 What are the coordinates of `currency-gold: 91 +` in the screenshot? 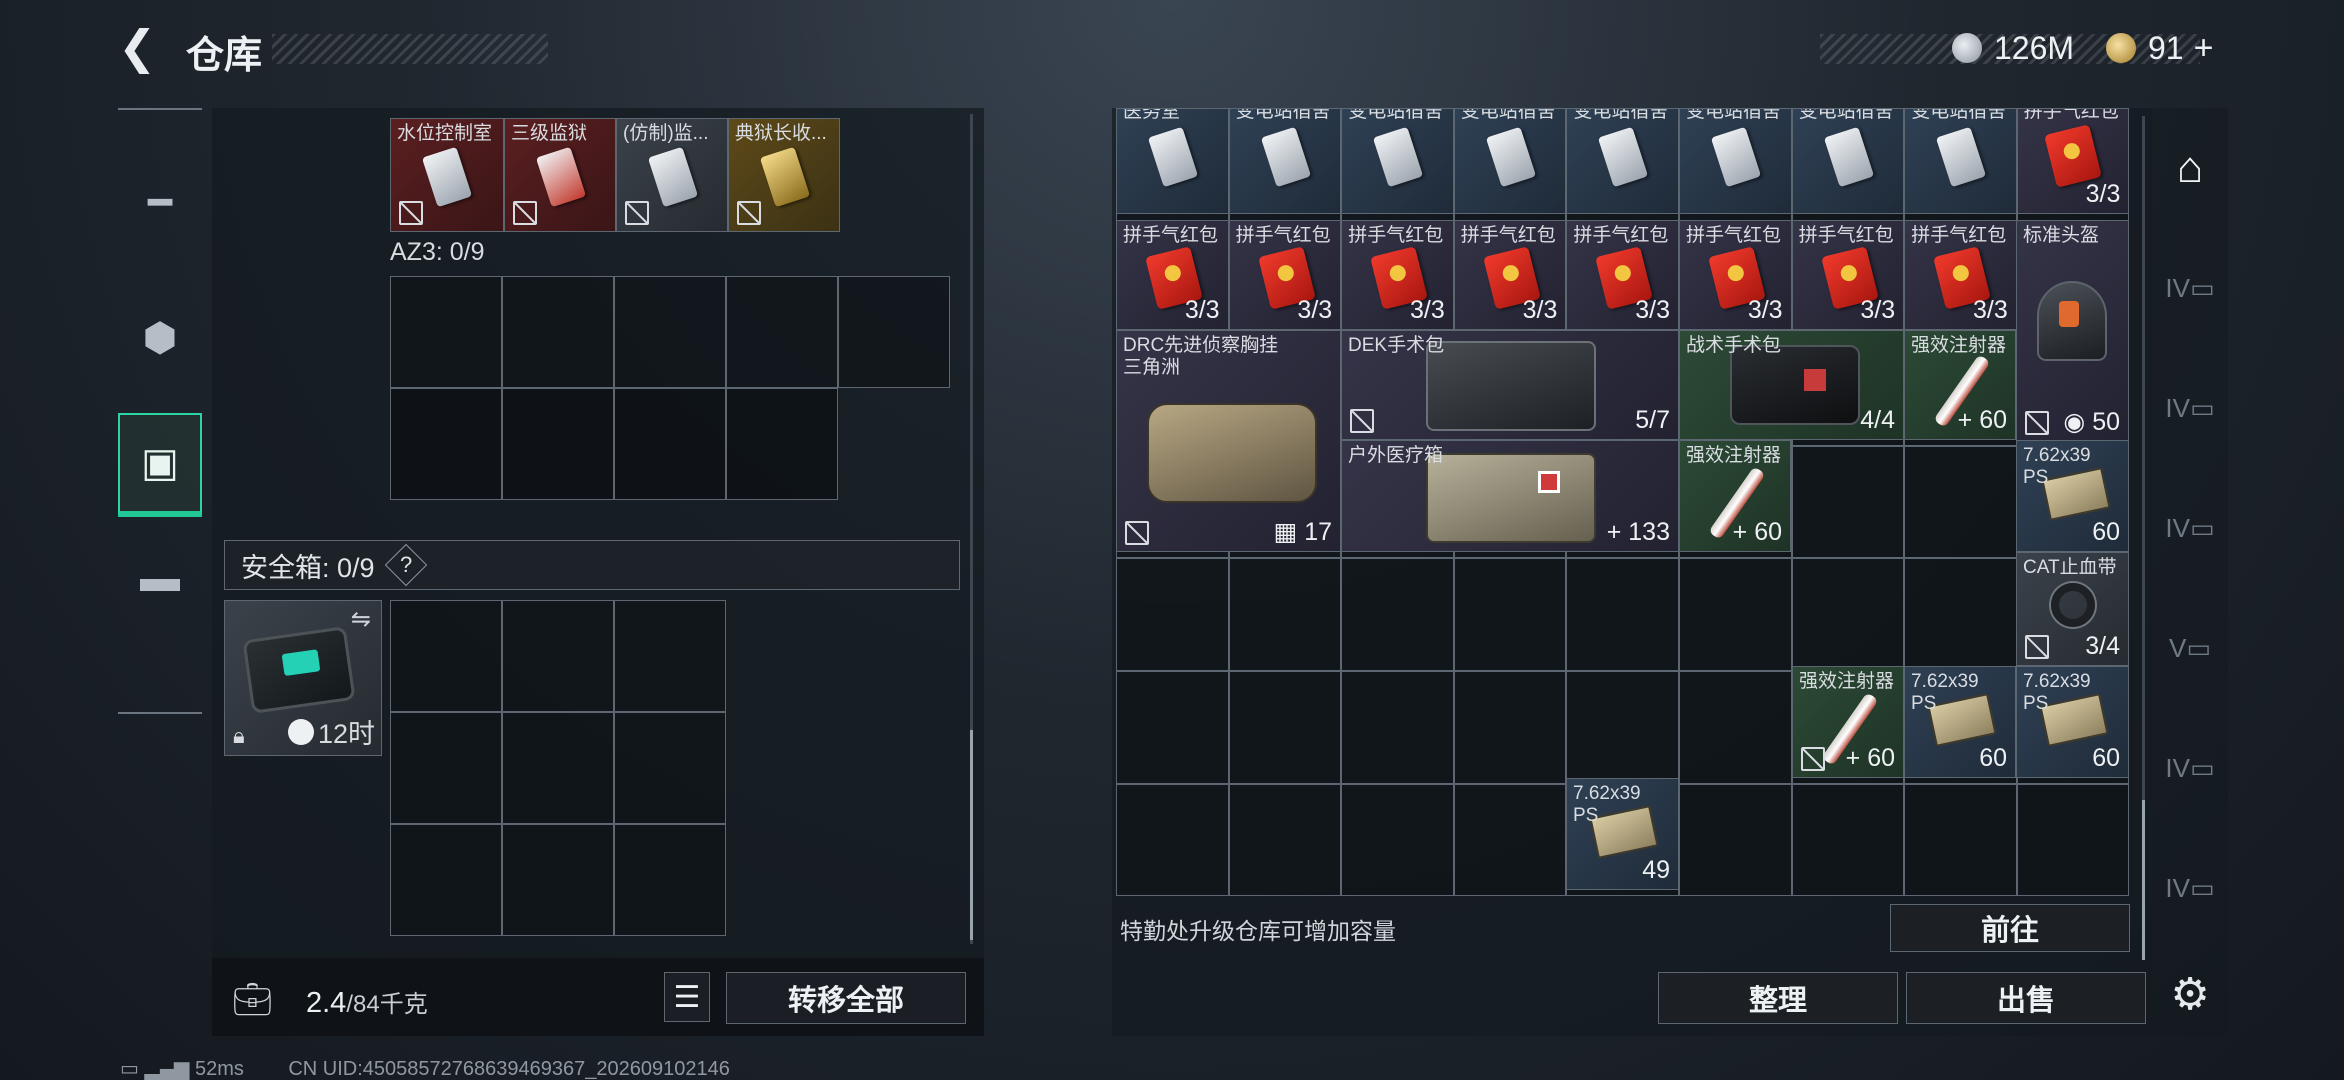 It's located at (2159, 48).